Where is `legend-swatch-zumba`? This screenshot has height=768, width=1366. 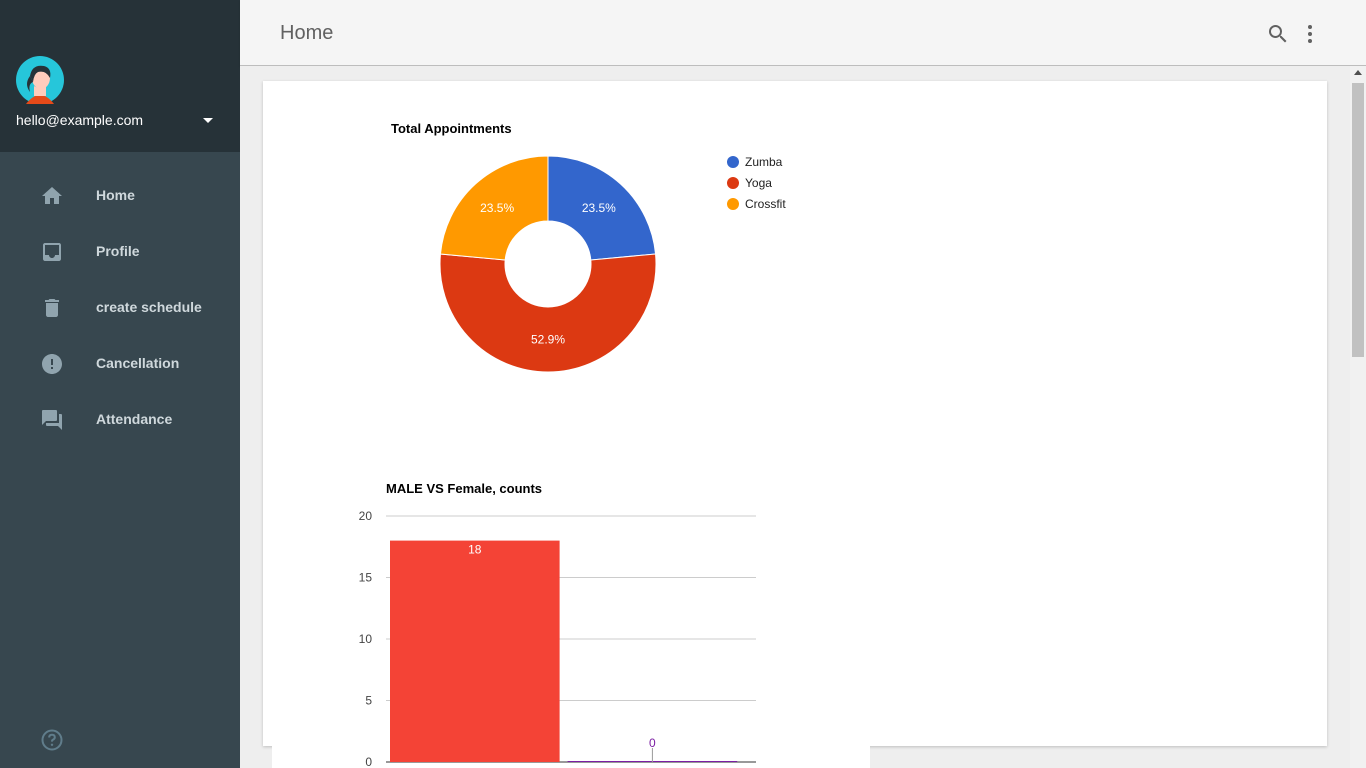
legend-swatch-zumba is located at coordinates (733, 162).